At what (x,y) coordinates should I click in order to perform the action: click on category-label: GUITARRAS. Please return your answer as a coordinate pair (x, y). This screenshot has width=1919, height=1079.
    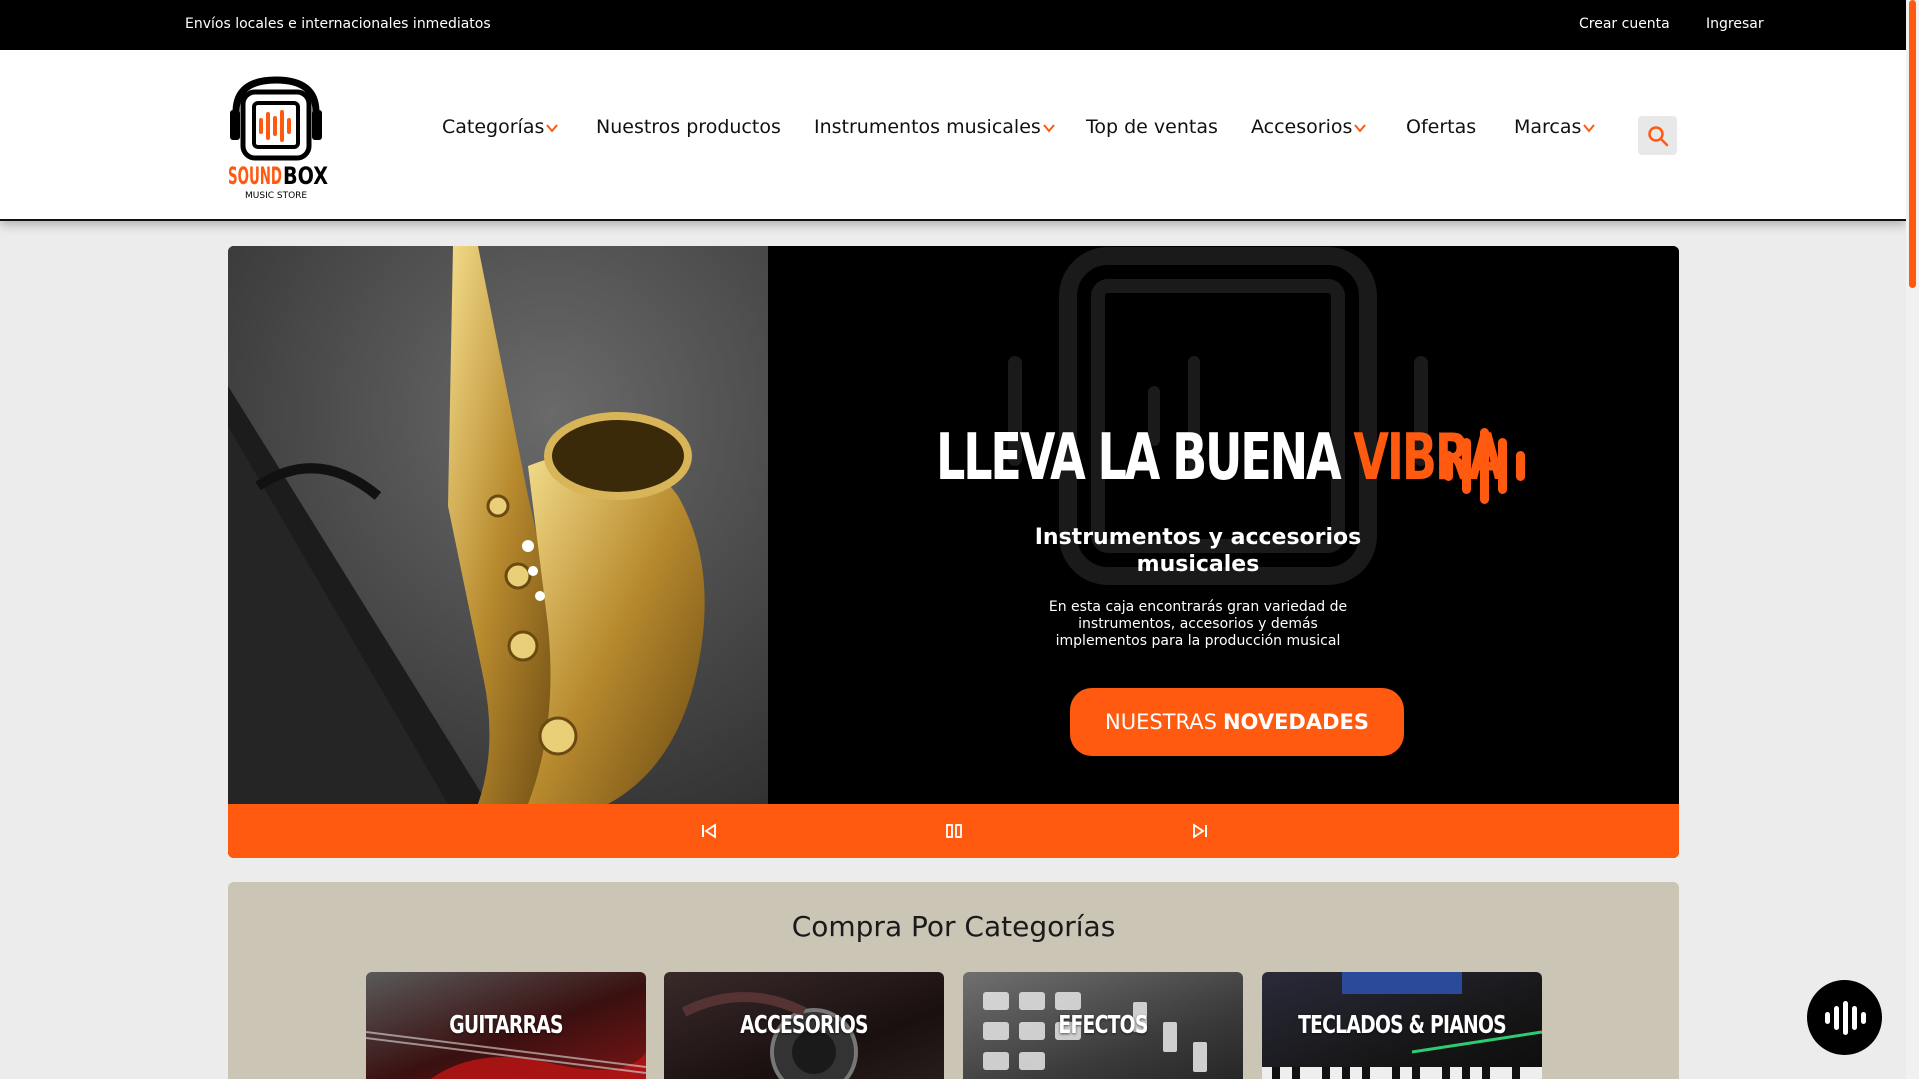
    Looking at the image, I should click on (506, 1024).